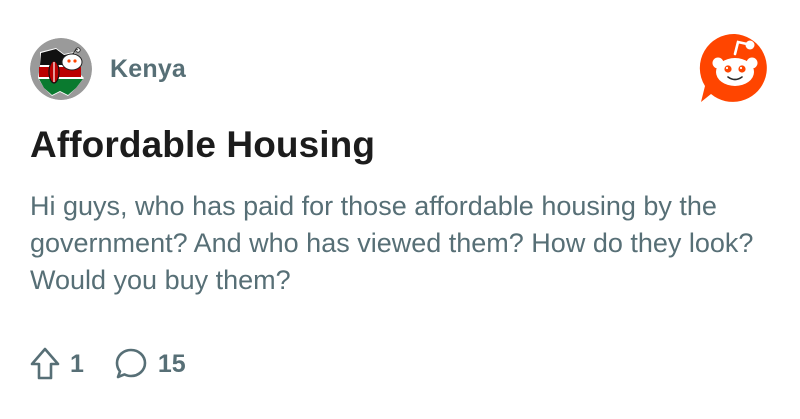 The height and width of the screenshot is (419, 800). Describe the element at coordinates (150, 364) in the screenshot. I see `comments-button: 15` at that location.